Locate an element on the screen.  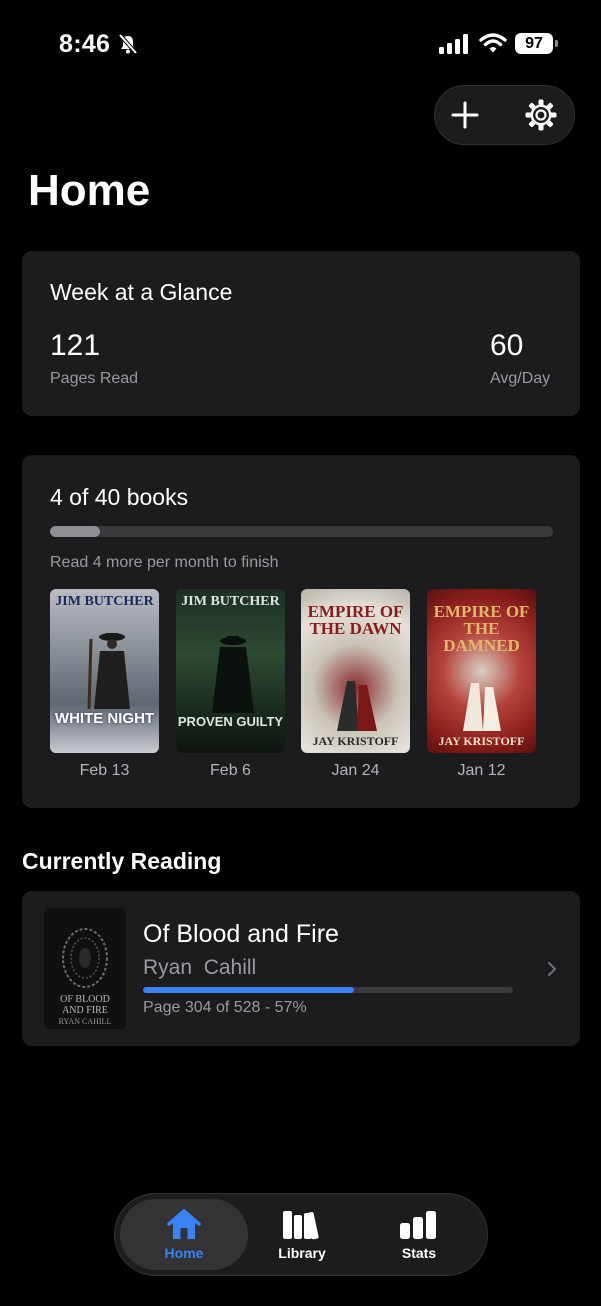
book-cover: EMPIRE OF THE DAMNED JAY KRISTOFF is located at coordinates (481, 671).